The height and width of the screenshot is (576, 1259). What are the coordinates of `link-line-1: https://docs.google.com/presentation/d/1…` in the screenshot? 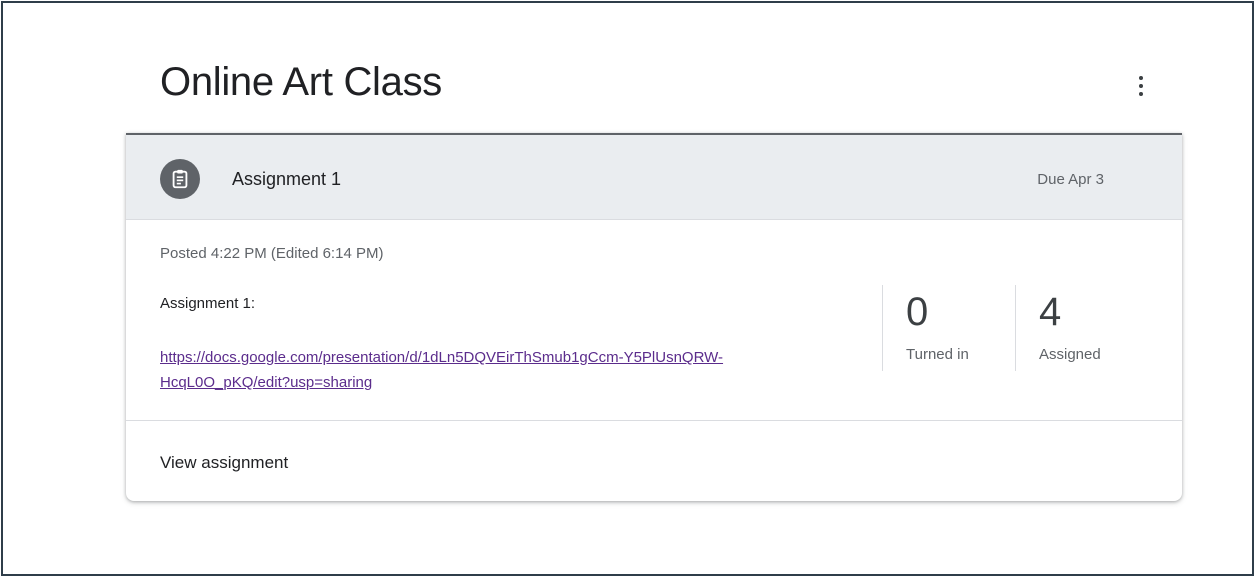 It's located at (510, 357).